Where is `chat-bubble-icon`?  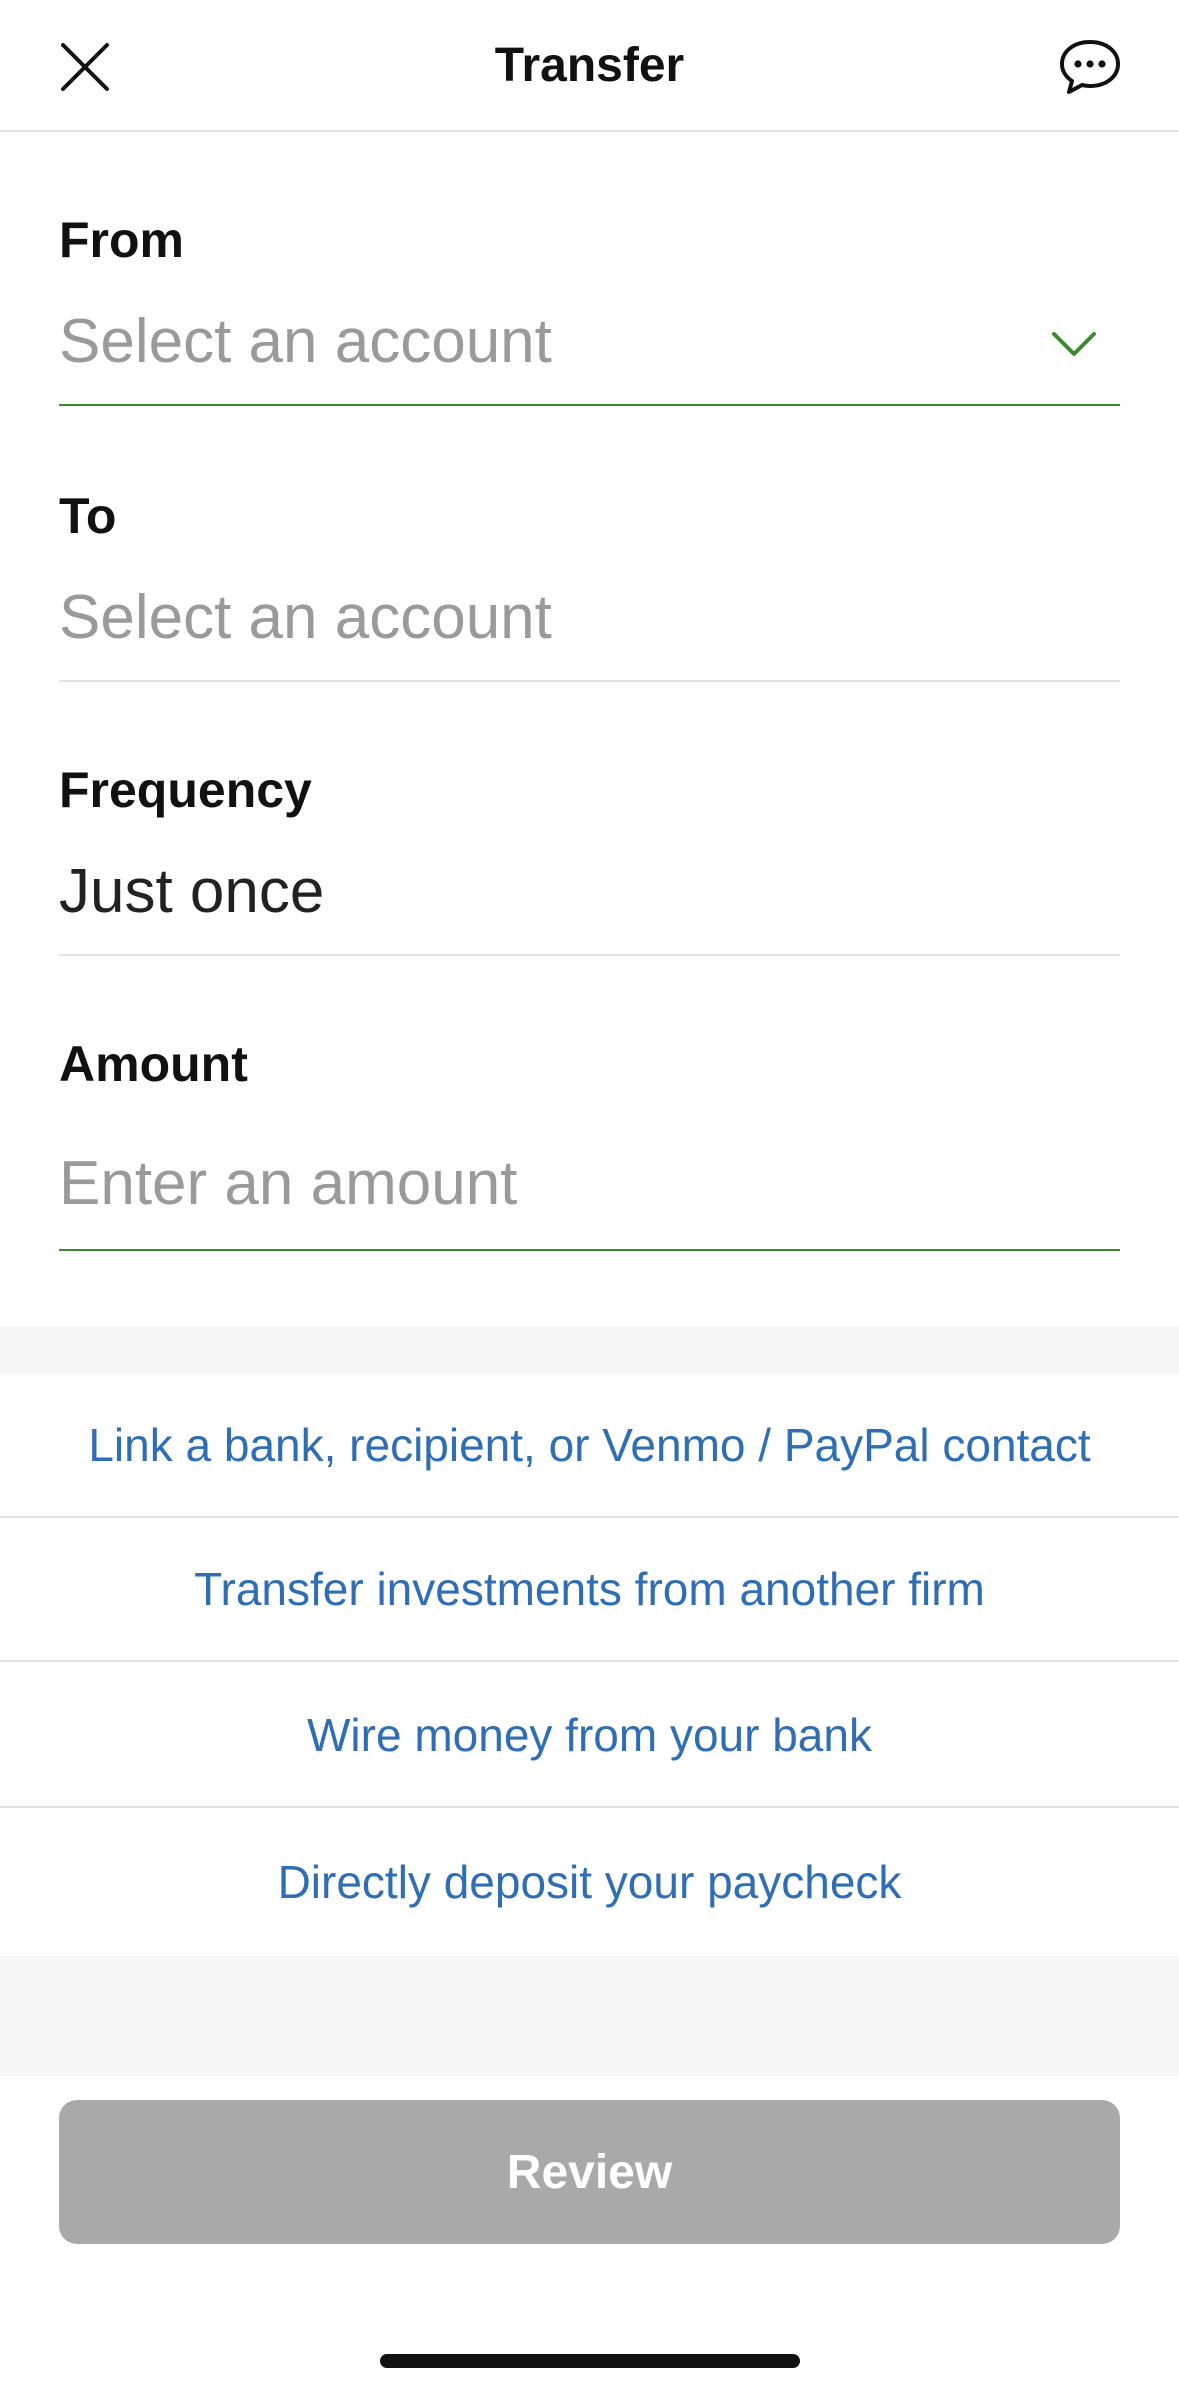 chat-bubble-icon is located at coordinates (1090, 67).